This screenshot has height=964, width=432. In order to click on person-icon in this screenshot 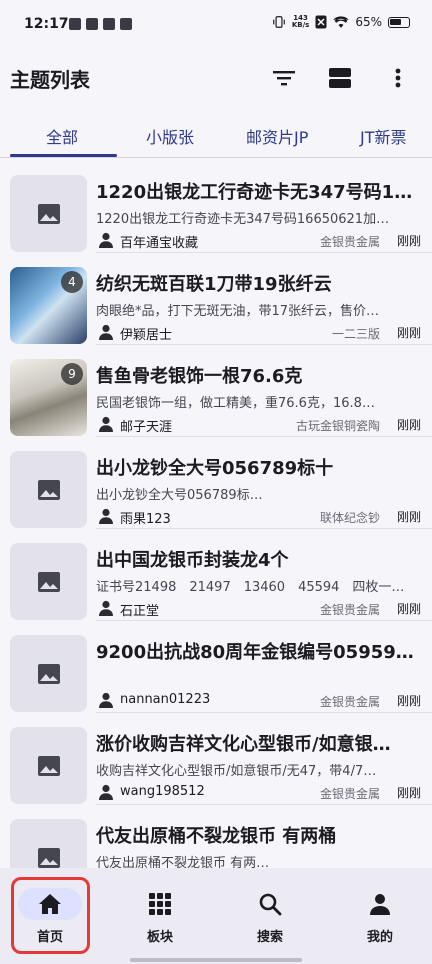, I will do `click(380, 904)`.